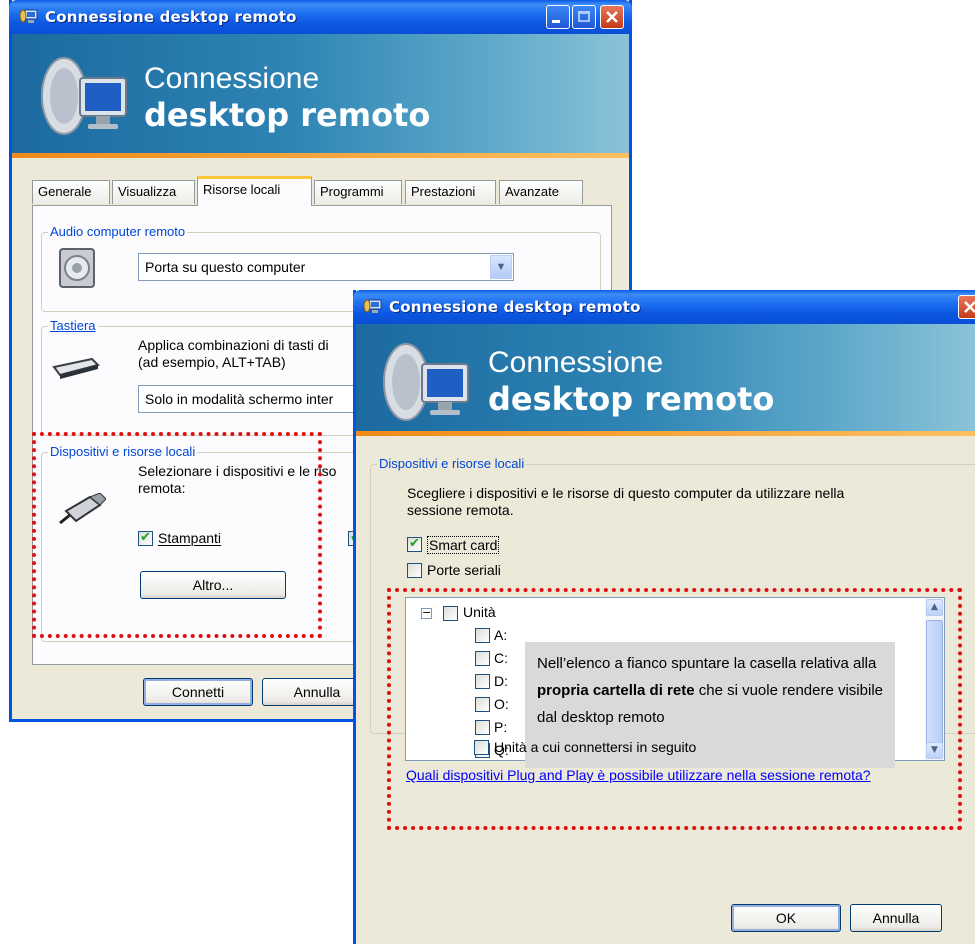  I want to click on serial-ports-checkbox, so click(414, 570).